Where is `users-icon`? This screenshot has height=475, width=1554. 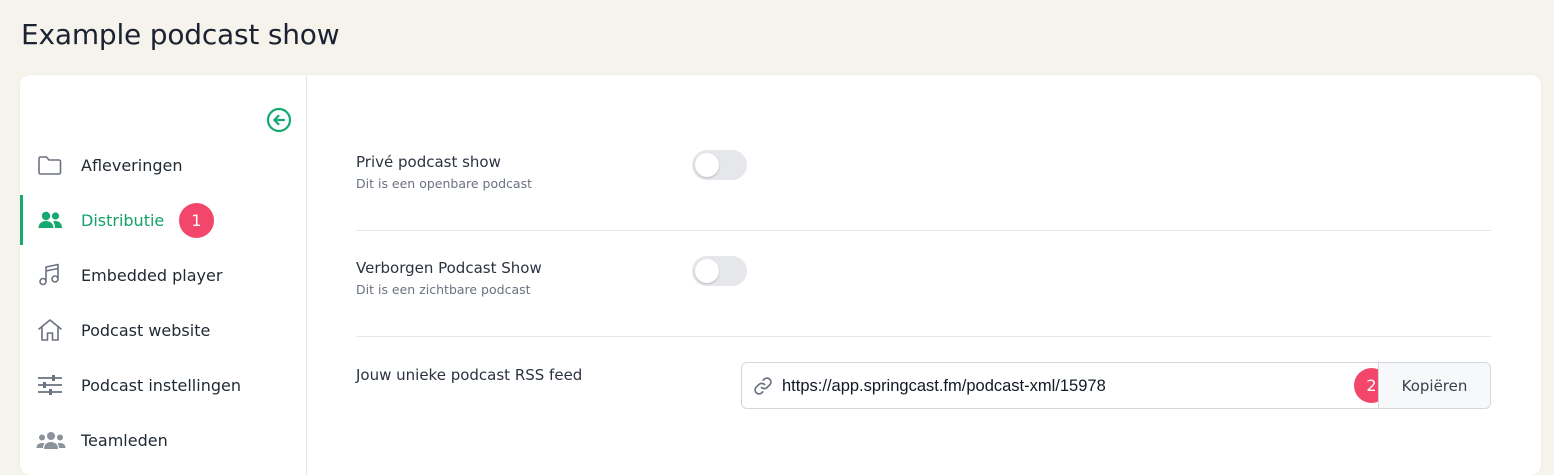 users-icon is located at coordinates (50, 220).